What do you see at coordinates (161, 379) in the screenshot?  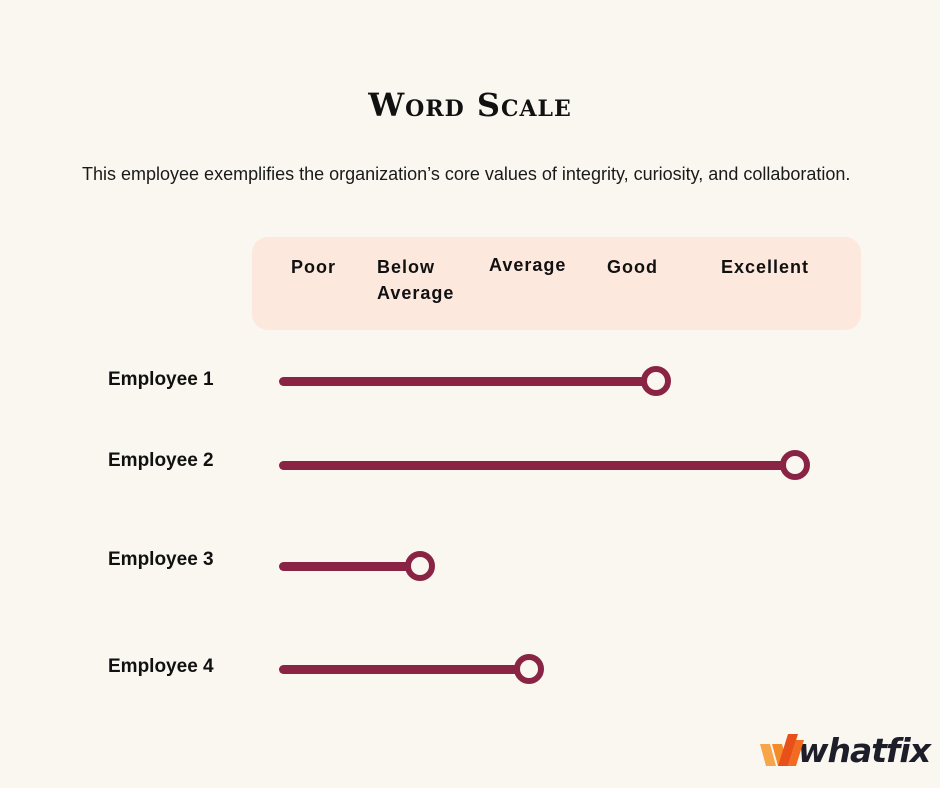 I see `employee-label: Employee 1` at bounding box center [161, 379].